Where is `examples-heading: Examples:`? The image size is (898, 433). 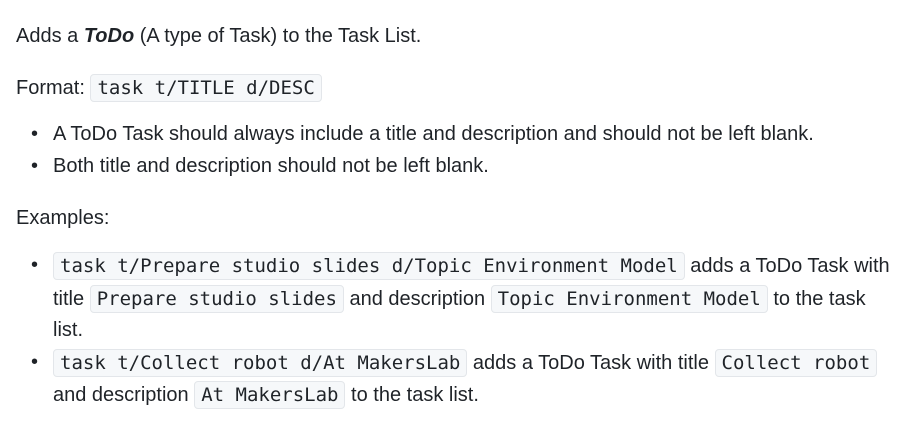 examples-heading: Examples: is located at coordinates (63, 218).